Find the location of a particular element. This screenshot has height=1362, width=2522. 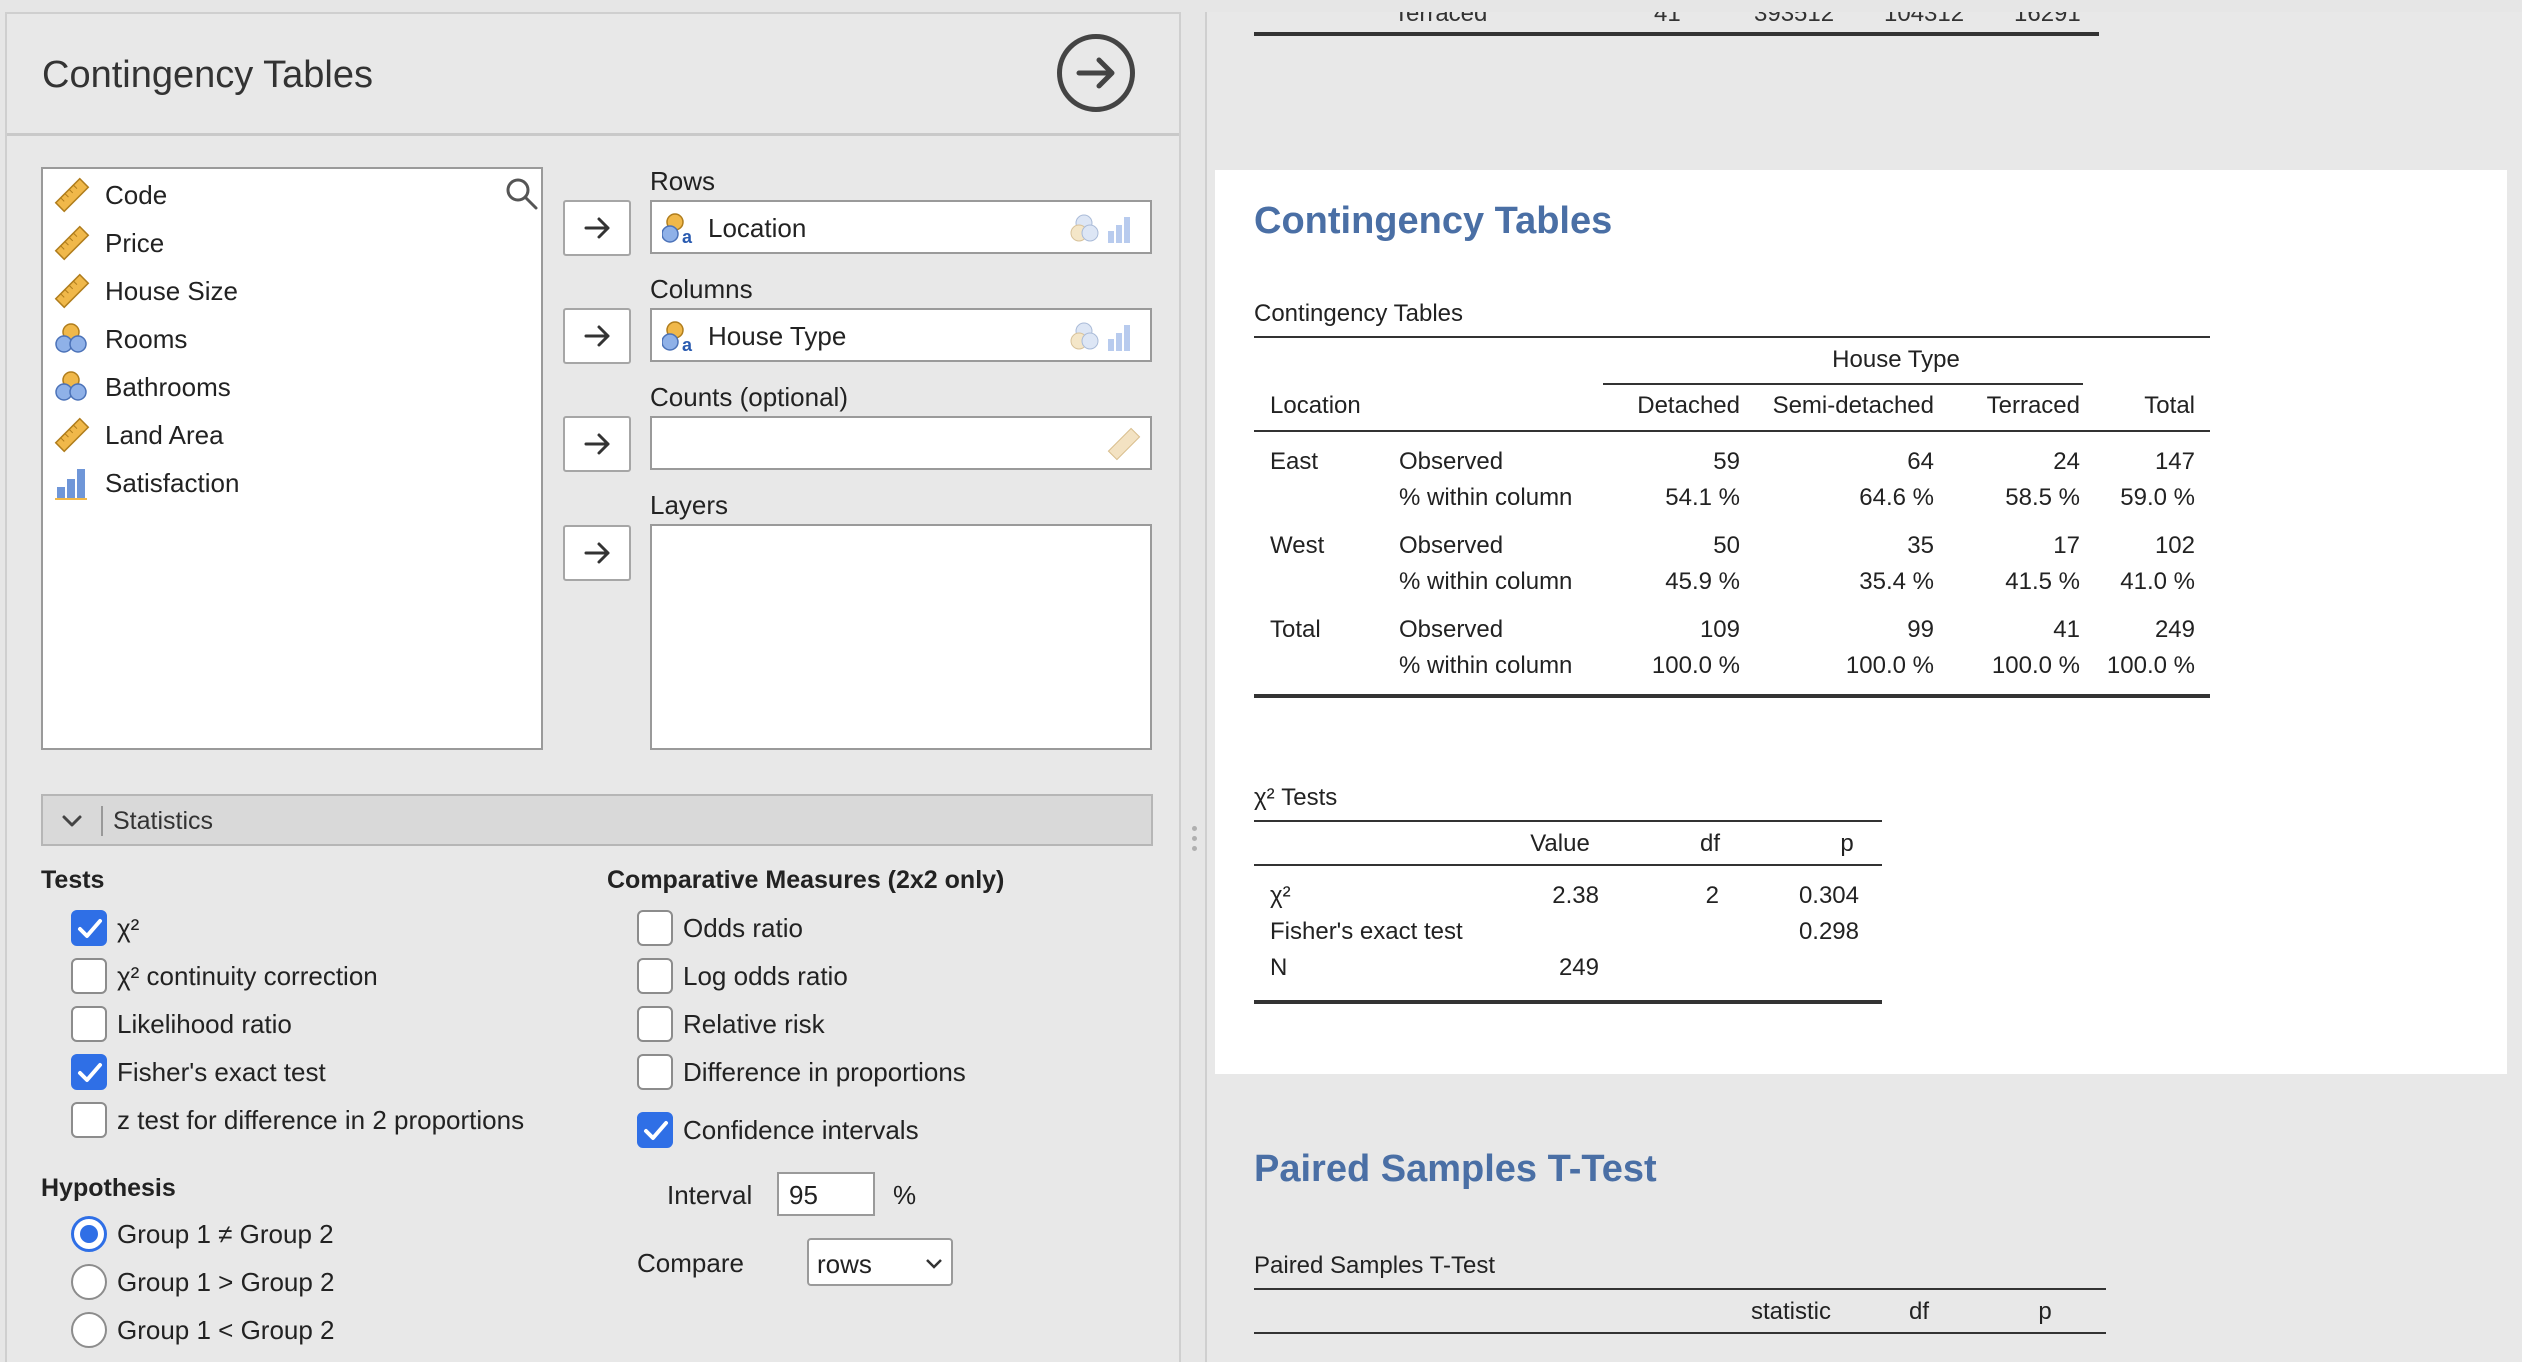

table-cell: 59.0 % is located at coordinates (2157, 497).